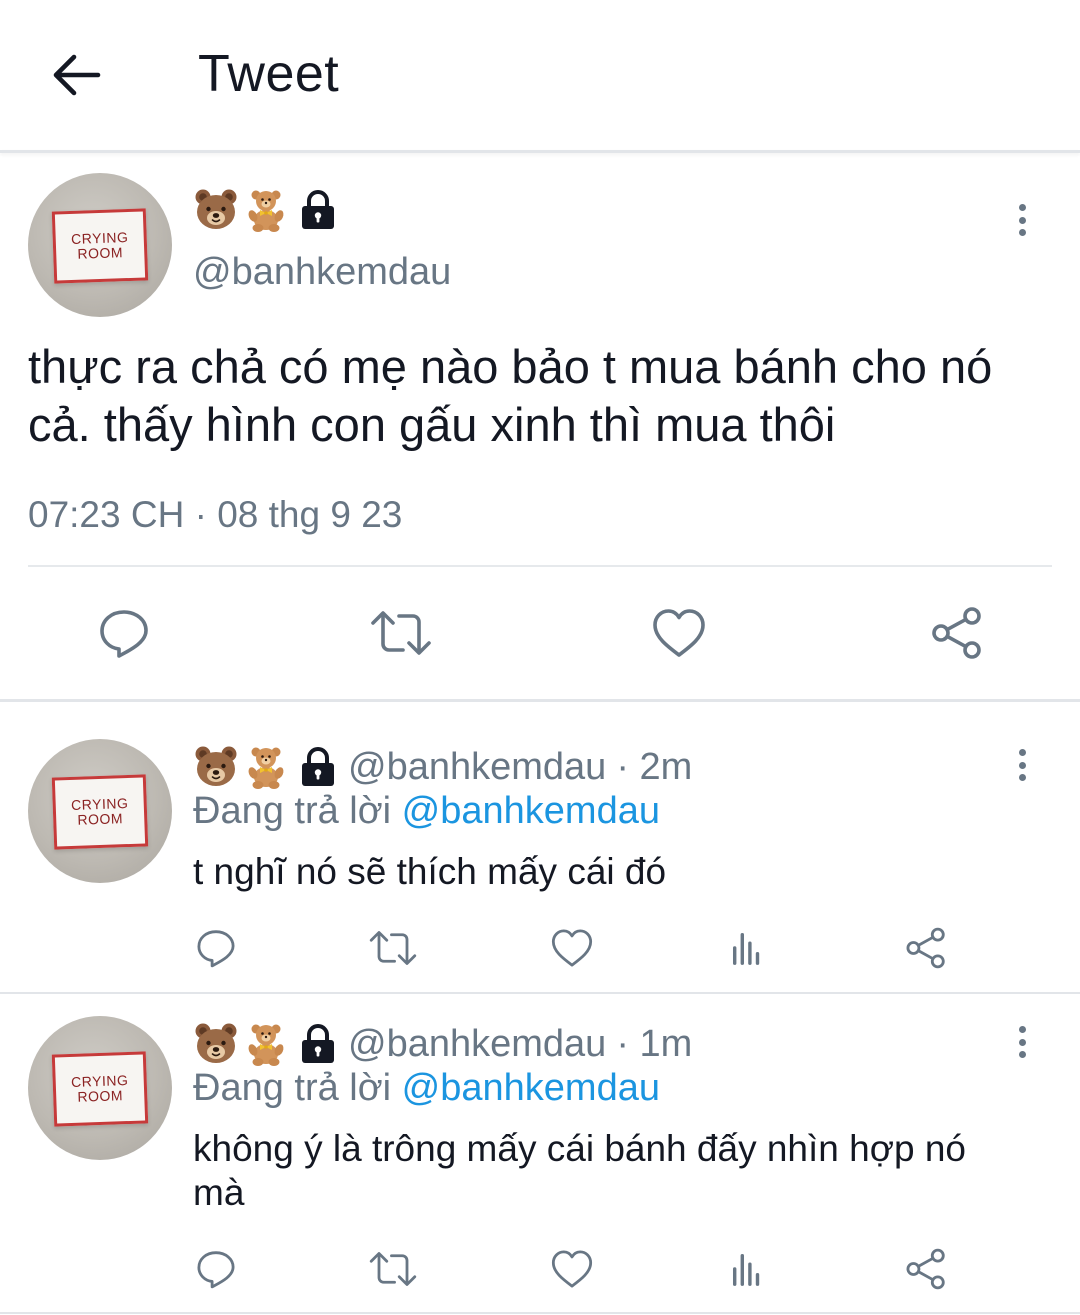 This screenshot has height=1315, width=1080. What do you see at coordinates (430, 871) in the screenshot?
I see `reply-text: t nghĩ nó sẽ thích mấy cái đó` at bounding box center [430, 871].